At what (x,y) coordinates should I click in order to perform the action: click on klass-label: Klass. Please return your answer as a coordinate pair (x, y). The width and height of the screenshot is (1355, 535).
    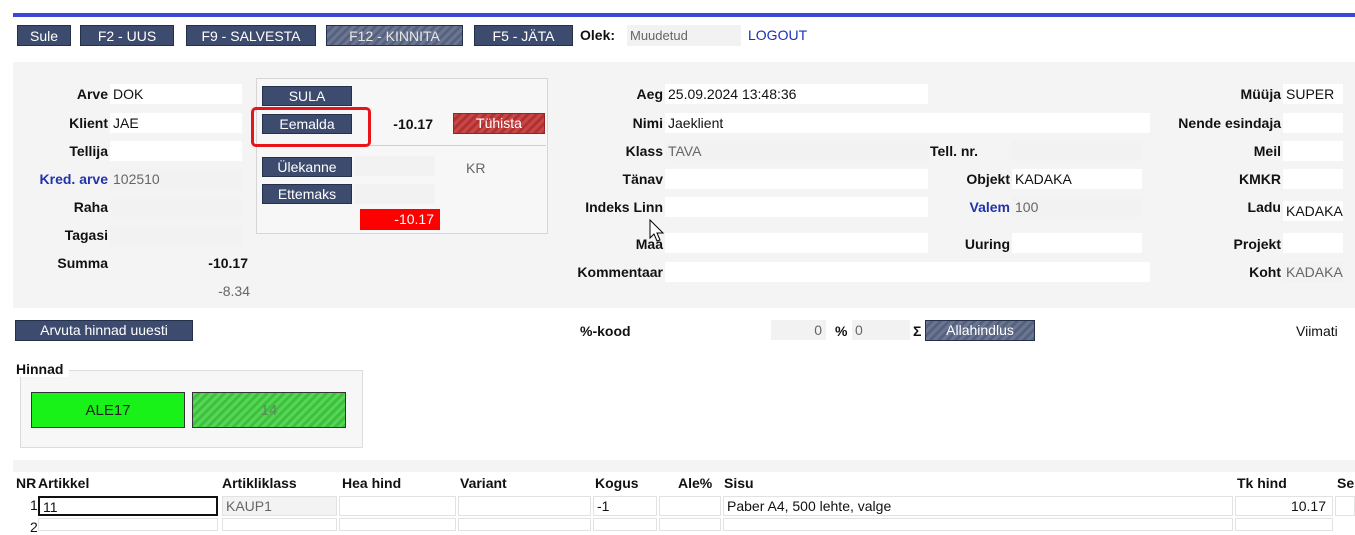
    Looking at the image, I should click on (644, 151).